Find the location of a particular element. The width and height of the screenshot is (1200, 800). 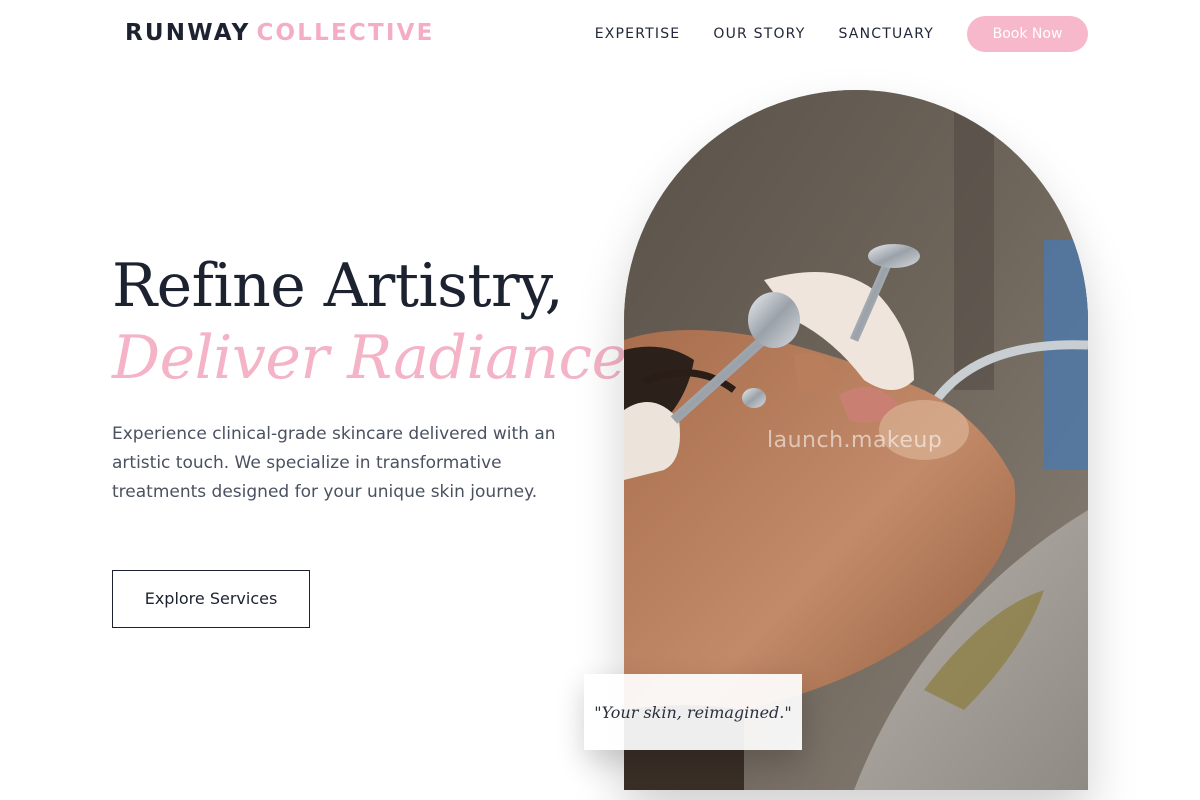

headline-line-1: Refine Artistry, is located at coordinates (338, 286).